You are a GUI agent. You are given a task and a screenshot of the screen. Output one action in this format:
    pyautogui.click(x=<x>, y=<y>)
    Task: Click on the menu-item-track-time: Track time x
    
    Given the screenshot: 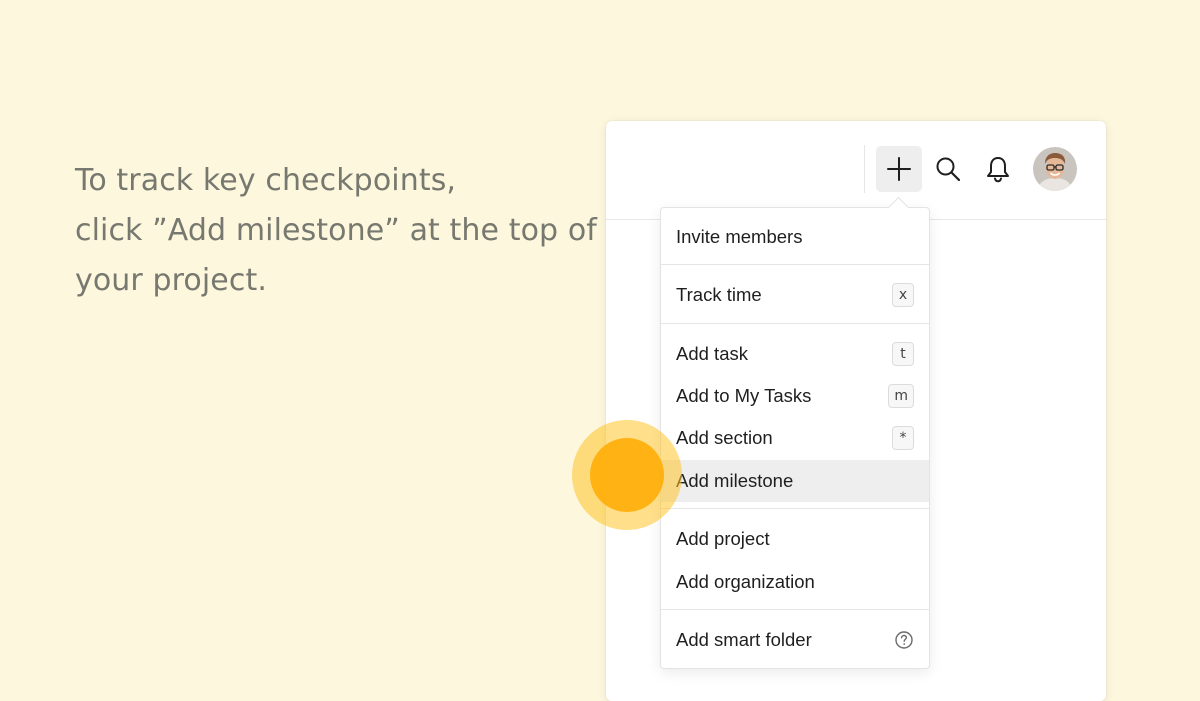 What is the action you would take?
    pyautogui.click(x=795, y=295)
    